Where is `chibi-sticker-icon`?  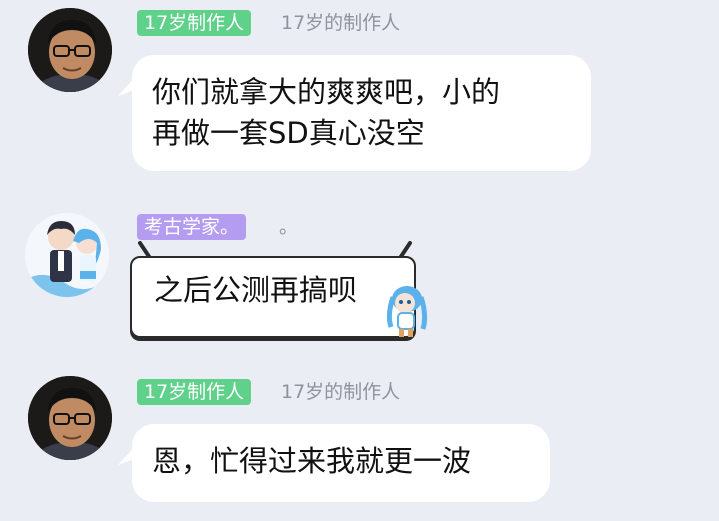 chibi-sticker-icon is located at coordinates (407, 311).